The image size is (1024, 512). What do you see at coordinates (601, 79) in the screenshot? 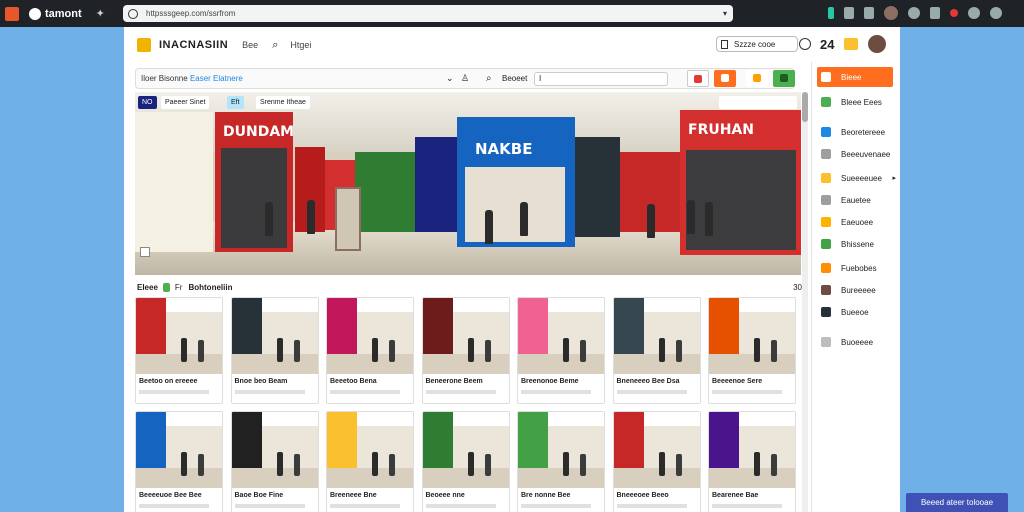
I see `search-input: I` at bounding box center [601, 79].